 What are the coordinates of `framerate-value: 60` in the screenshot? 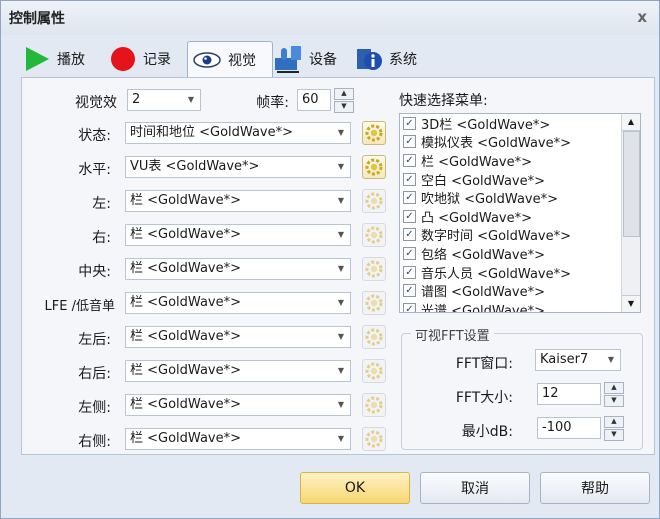 It's located at (310, 99).